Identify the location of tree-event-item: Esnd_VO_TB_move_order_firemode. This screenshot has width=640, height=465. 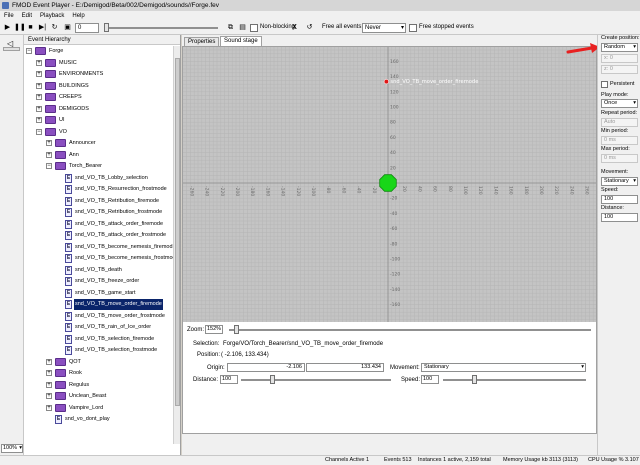
(99, 304).